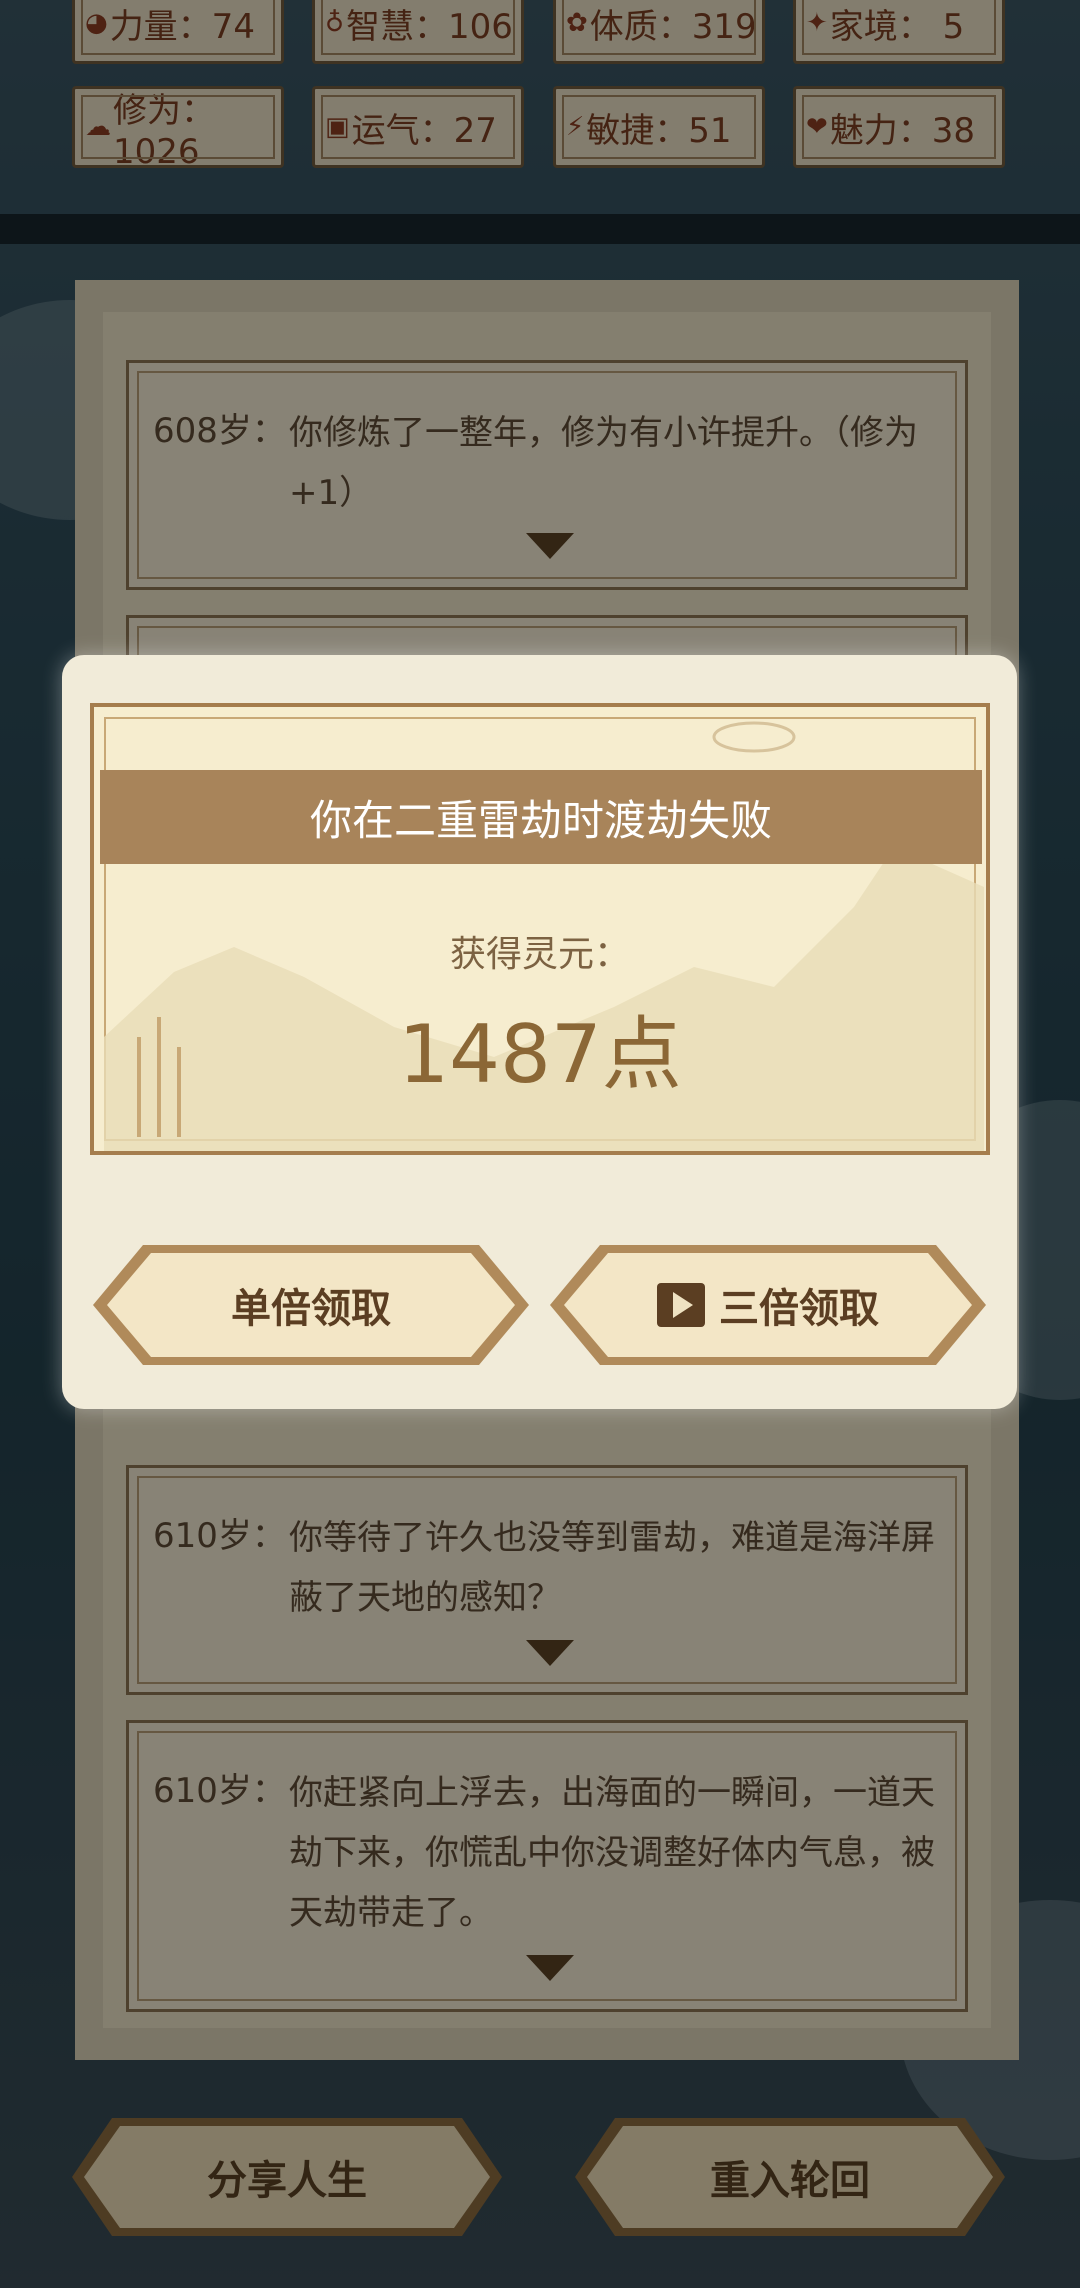  What do you see at coordinates (311, 1305) in the screenshot?
I see `single-claim-button: 单倍领取` at bounding box center [311, 1305].